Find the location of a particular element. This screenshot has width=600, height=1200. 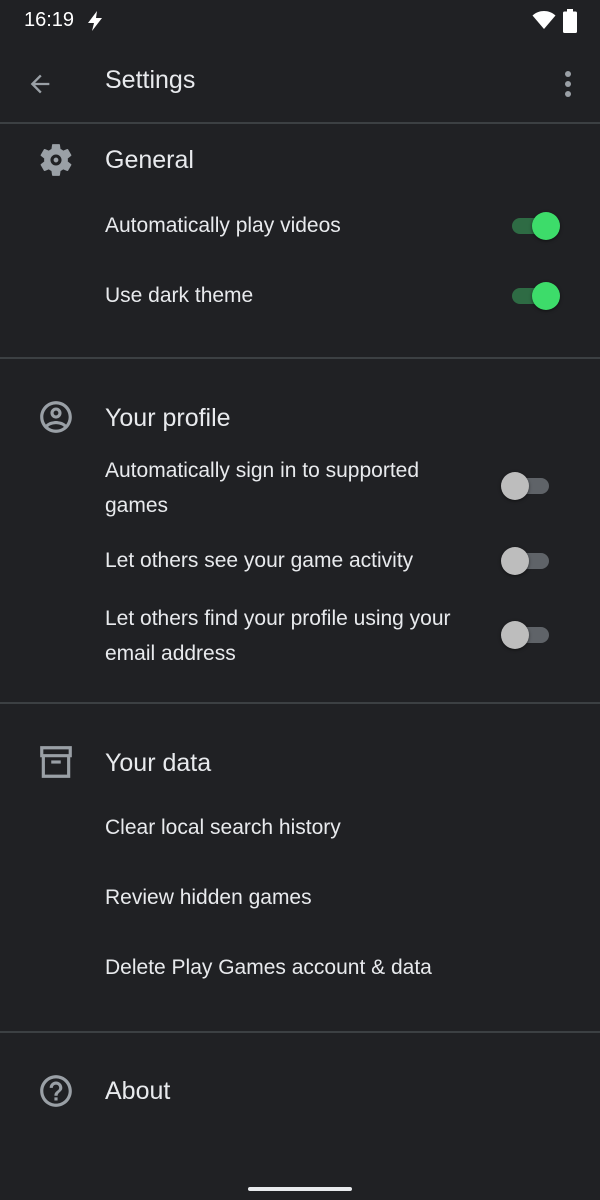

more-vert-icon is located at coordinates (568, 84).